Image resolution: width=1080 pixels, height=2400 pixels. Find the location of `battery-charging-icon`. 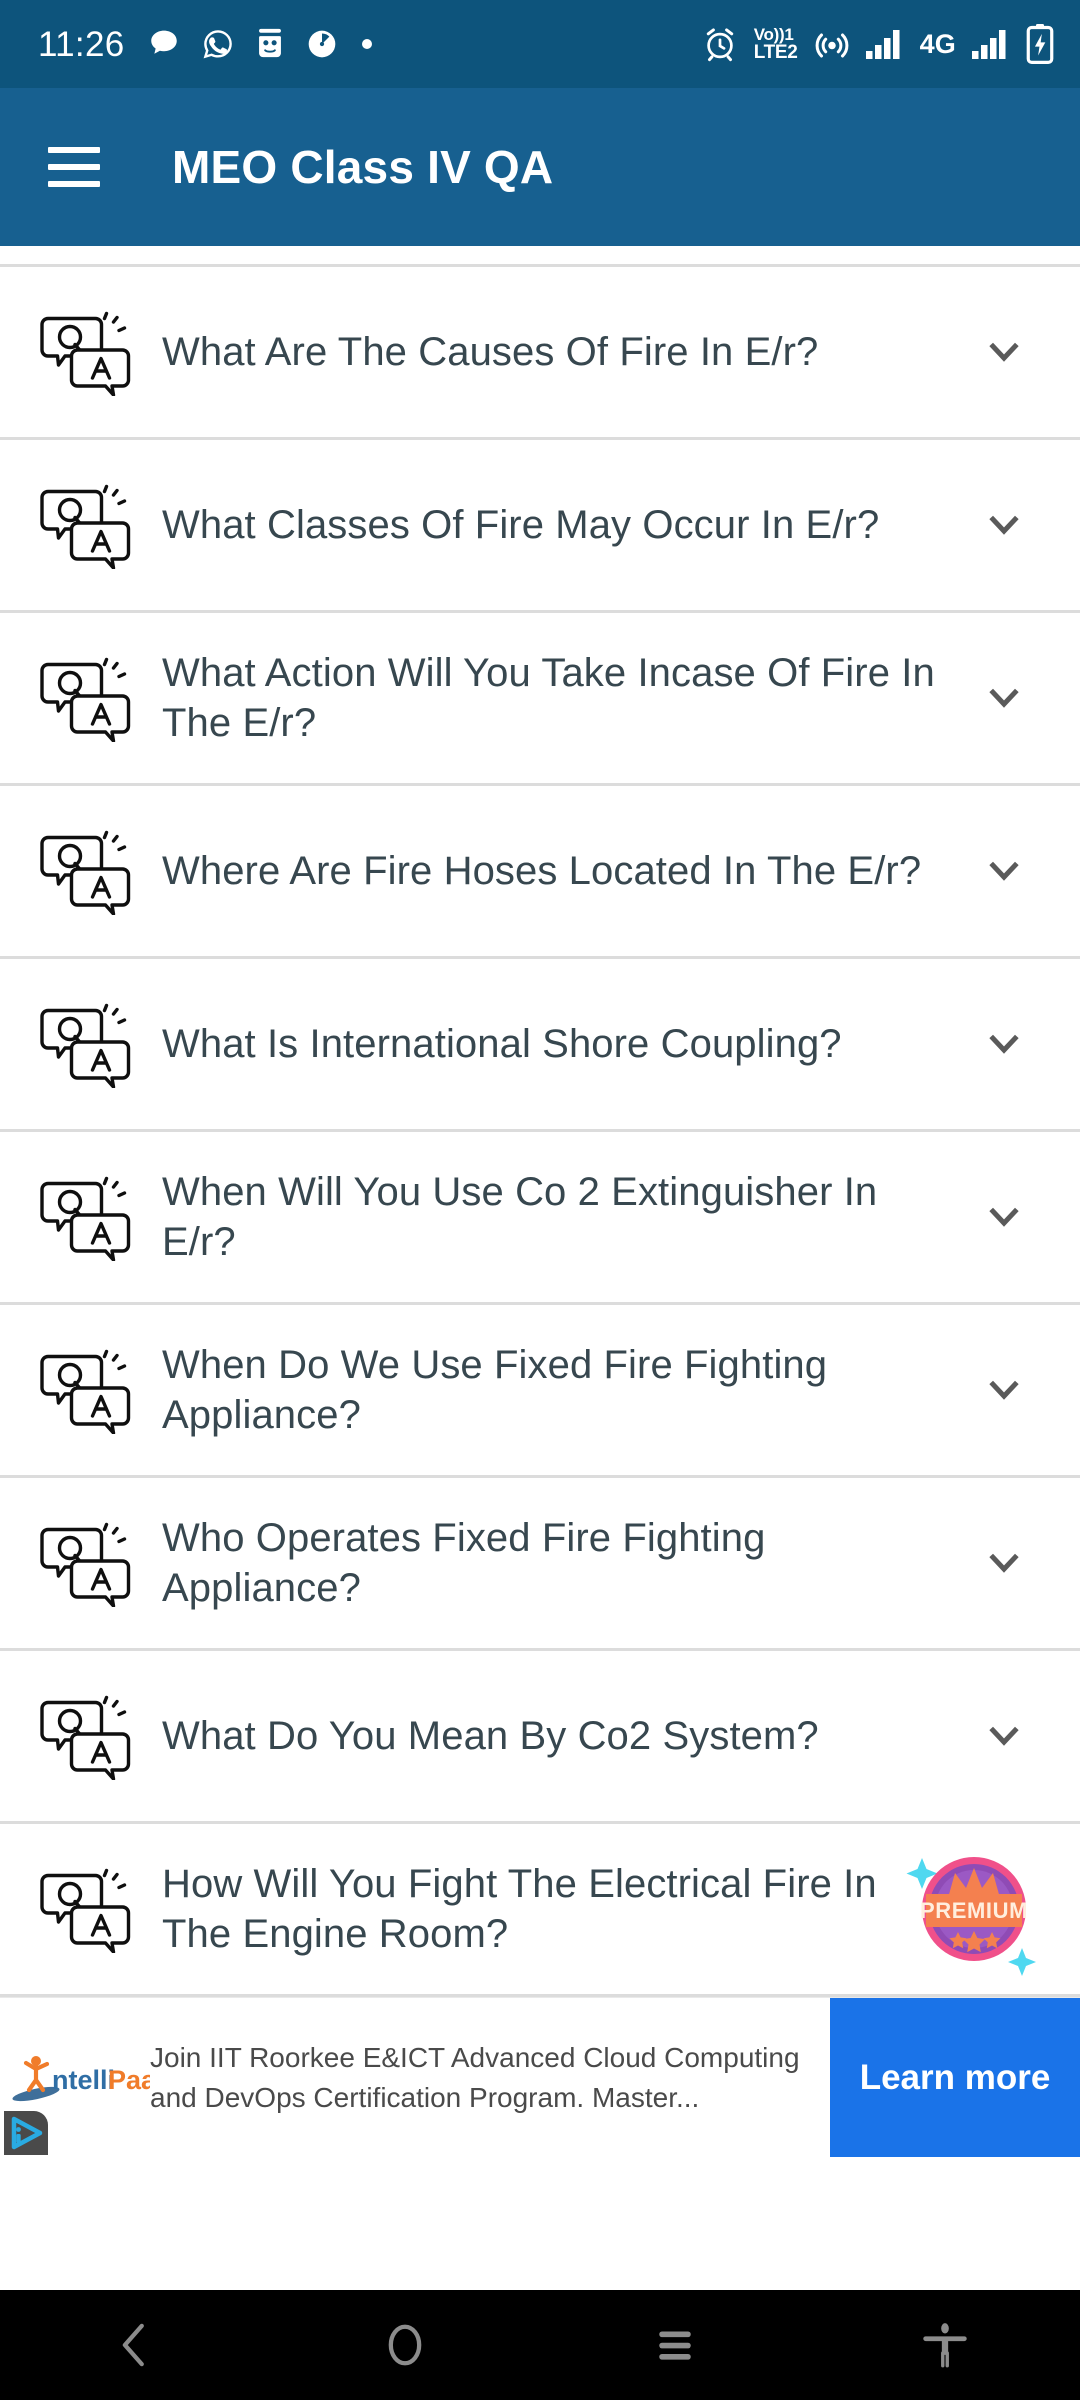

battery-charging-icon is located at coordinates (1040, 44).